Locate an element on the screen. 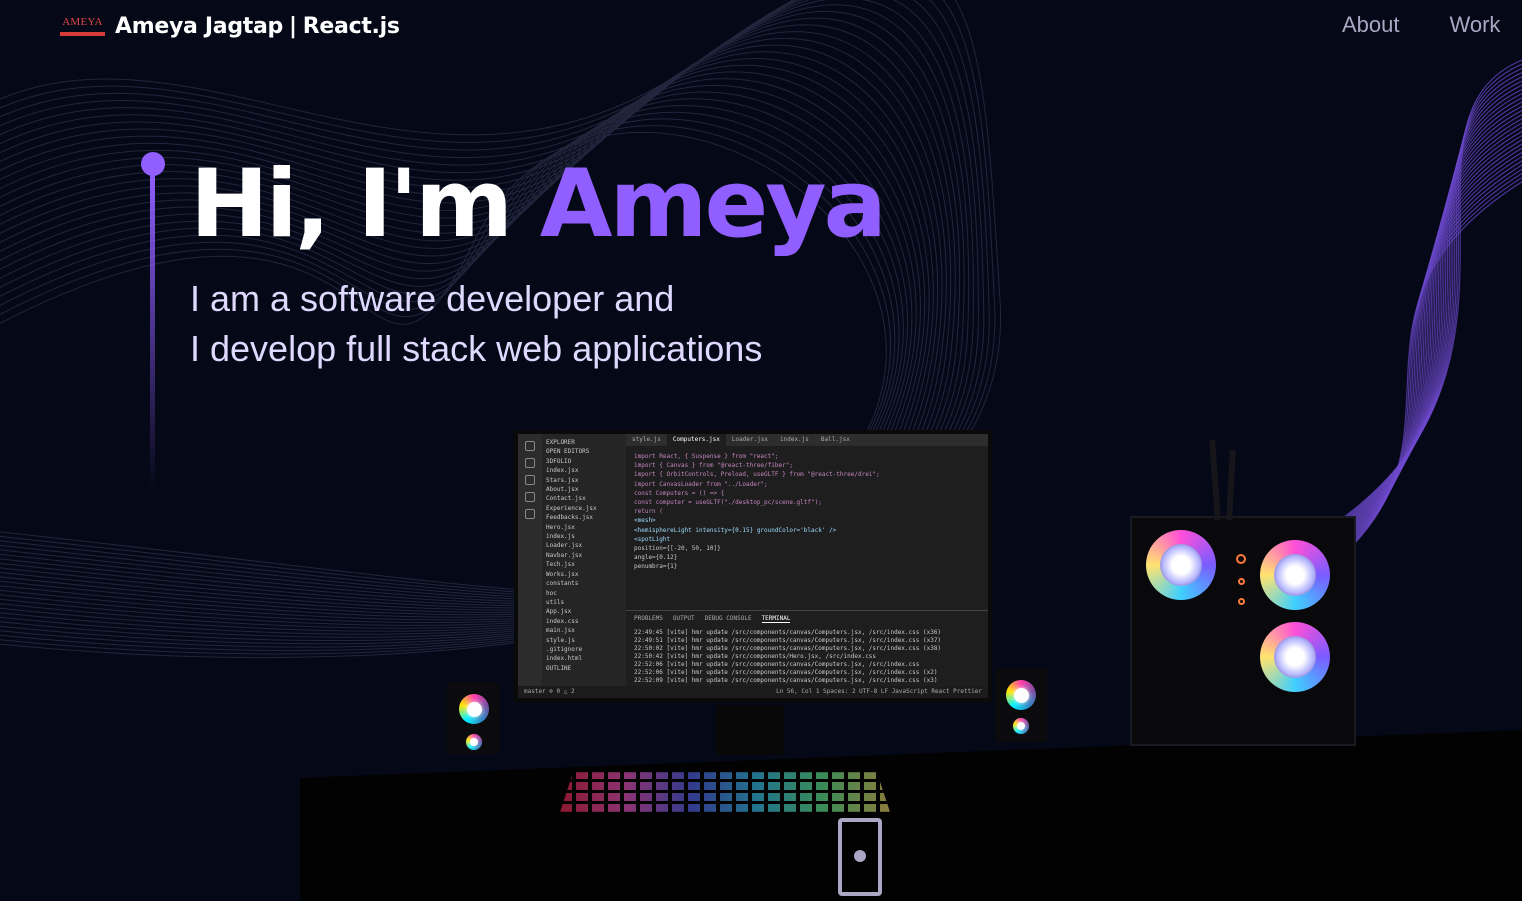 The height and width of the screenshot is (901, 1522). hero-title: Hi, I'm Ameya is located at coordinates (538, 205).